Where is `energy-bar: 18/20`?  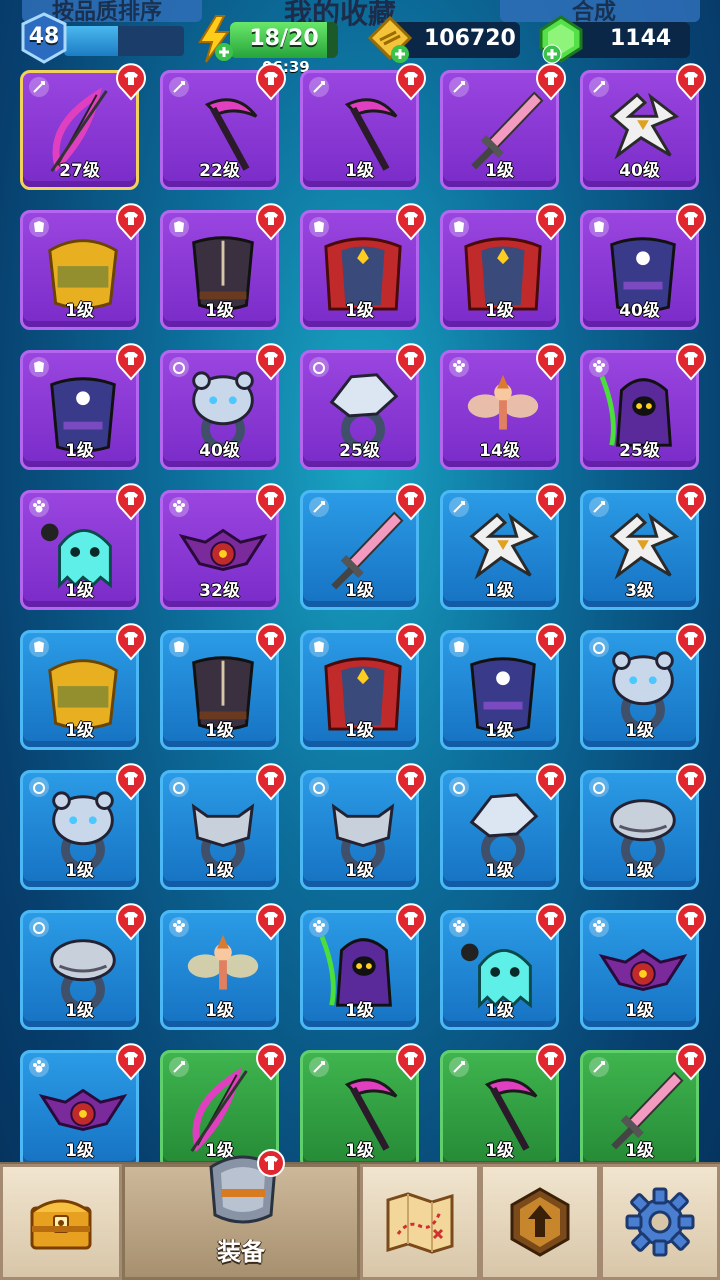 energy-bar: 18/20 is located at coordinates (284, 40).